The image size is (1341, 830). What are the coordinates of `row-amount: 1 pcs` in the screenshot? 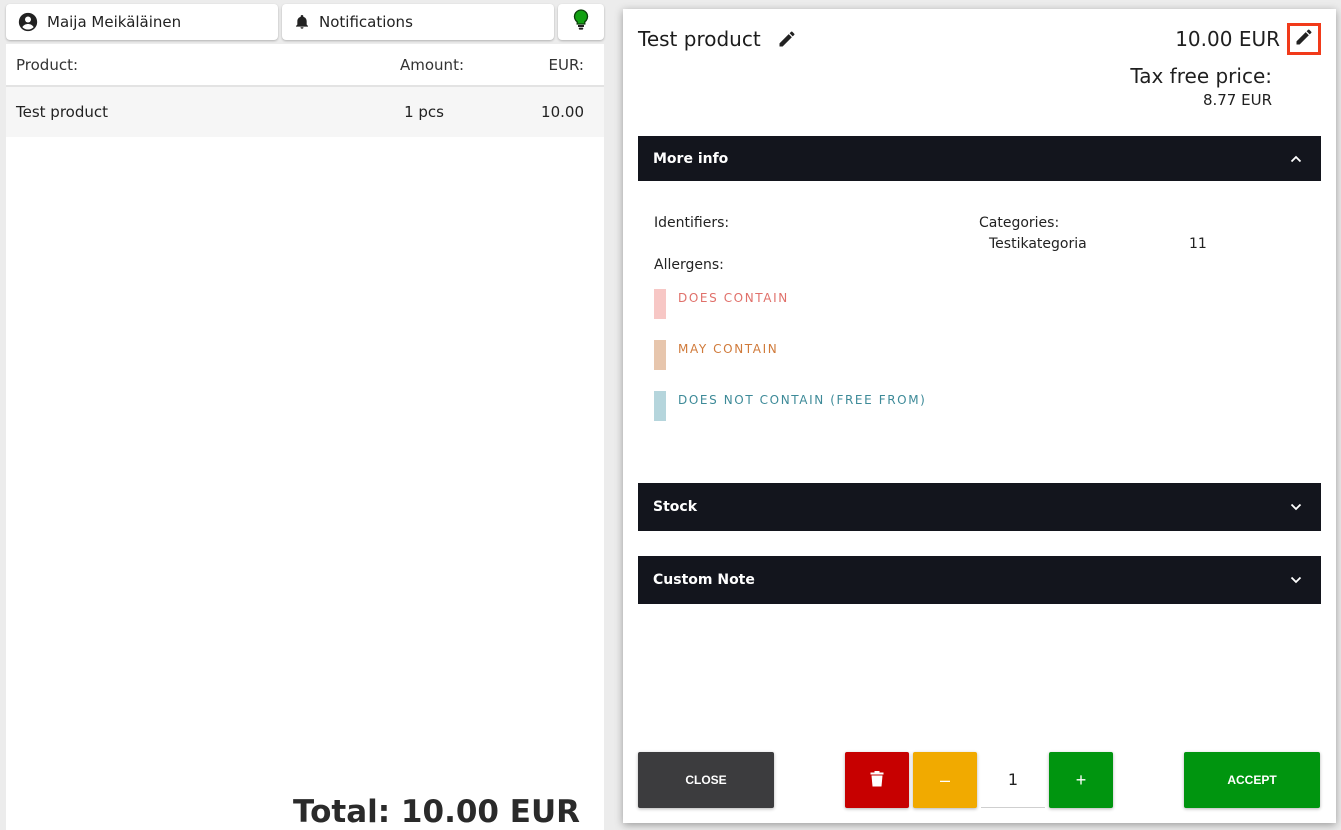 It's located at (424, 112).